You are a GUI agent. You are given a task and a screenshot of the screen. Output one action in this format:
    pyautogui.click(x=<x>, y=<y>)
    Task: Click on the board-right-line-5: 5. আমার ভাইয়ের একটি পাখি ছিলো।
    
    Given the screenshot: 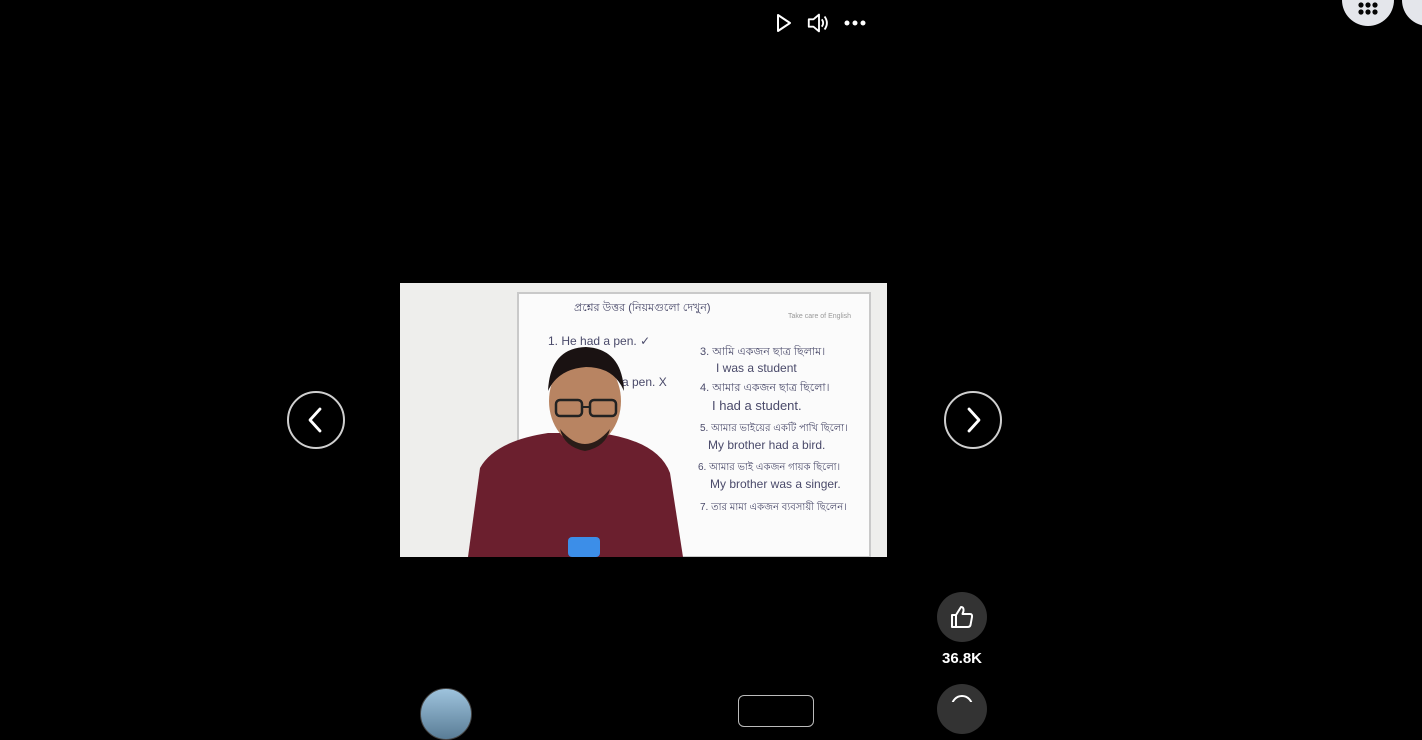 What is the action you would take?
    pyautogui.click(x=774, y=427)
    